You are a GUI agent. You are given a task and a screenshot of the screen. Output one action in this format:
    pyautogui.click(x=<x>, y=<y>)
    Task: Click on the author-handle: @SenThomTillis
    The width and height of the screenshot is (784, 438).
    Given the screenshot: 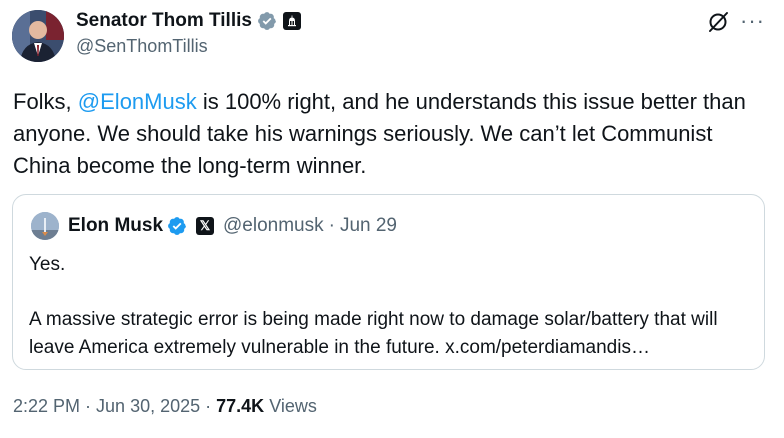 What is the action you would take?
    pyautogui.click(x=142, y=46)
    